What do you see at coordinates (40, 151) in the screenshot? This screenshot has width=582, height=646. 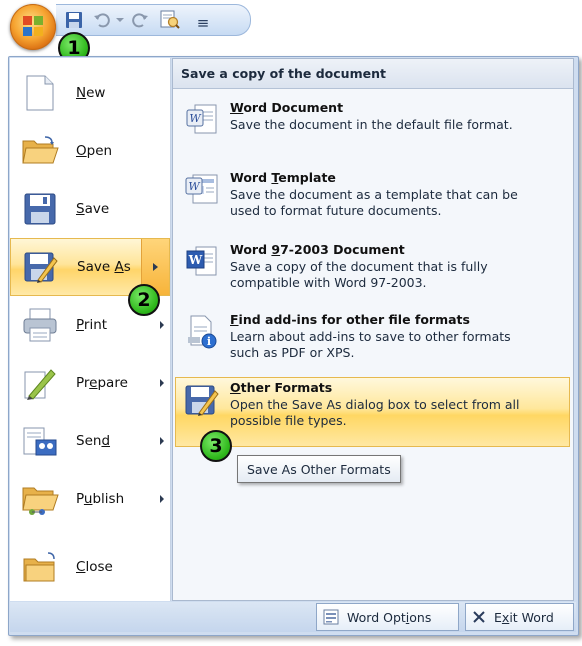 I see `open-folder-icon` at bounding box center [40, 151].